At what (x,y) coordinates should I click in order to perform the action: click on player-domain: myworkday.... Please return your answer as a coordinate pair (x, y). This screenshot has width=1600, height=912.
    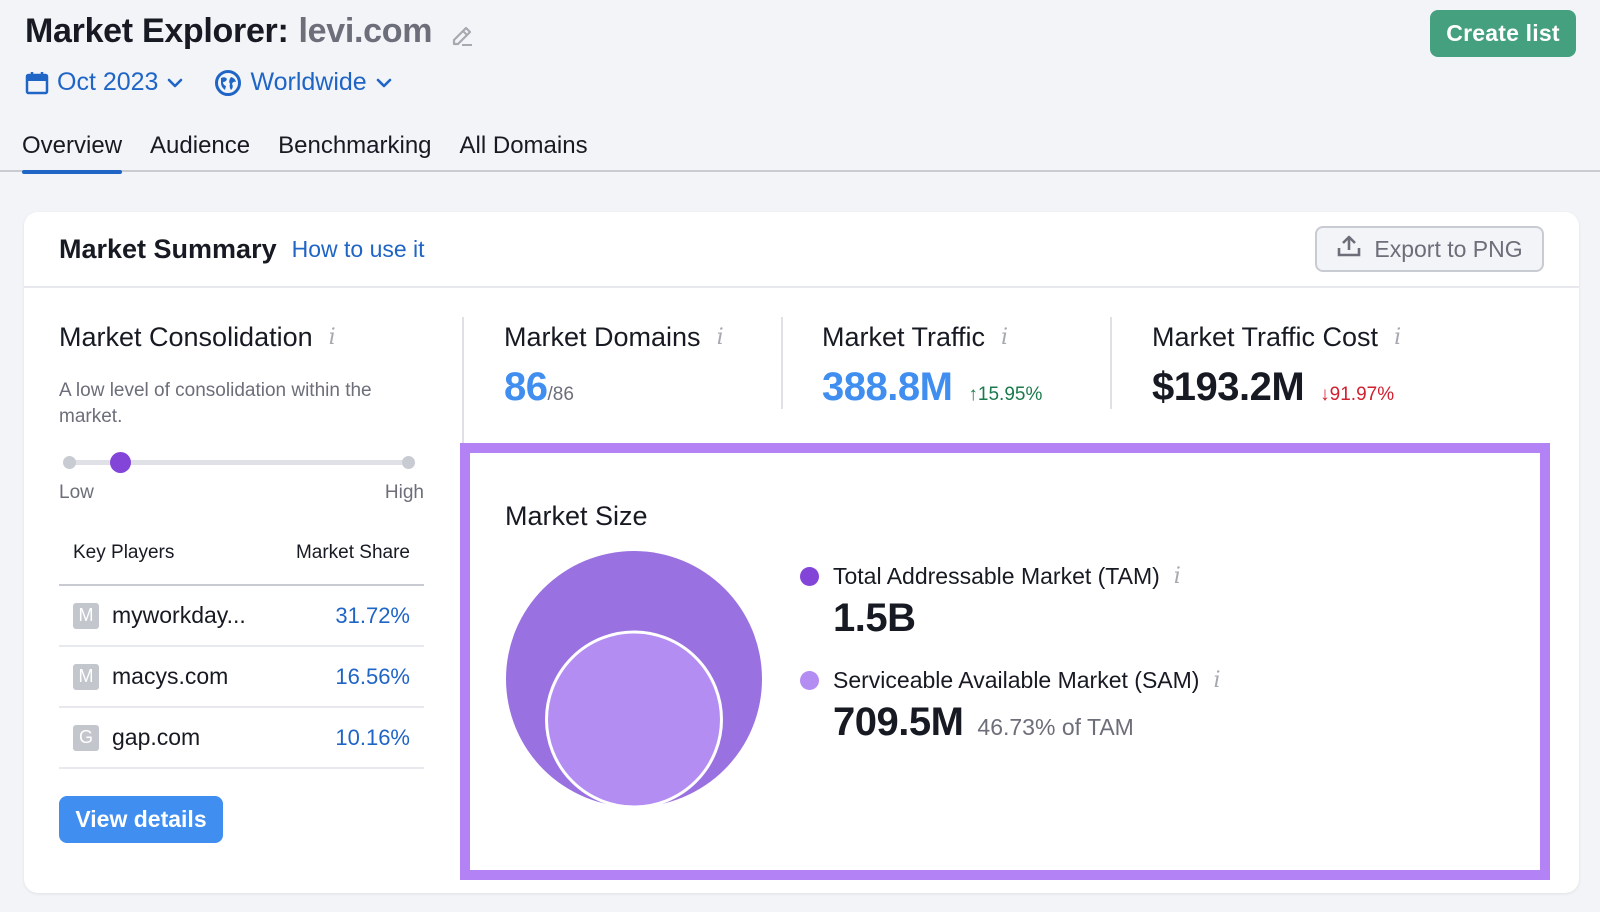
    Looking at the image, I should click on (179, 615).